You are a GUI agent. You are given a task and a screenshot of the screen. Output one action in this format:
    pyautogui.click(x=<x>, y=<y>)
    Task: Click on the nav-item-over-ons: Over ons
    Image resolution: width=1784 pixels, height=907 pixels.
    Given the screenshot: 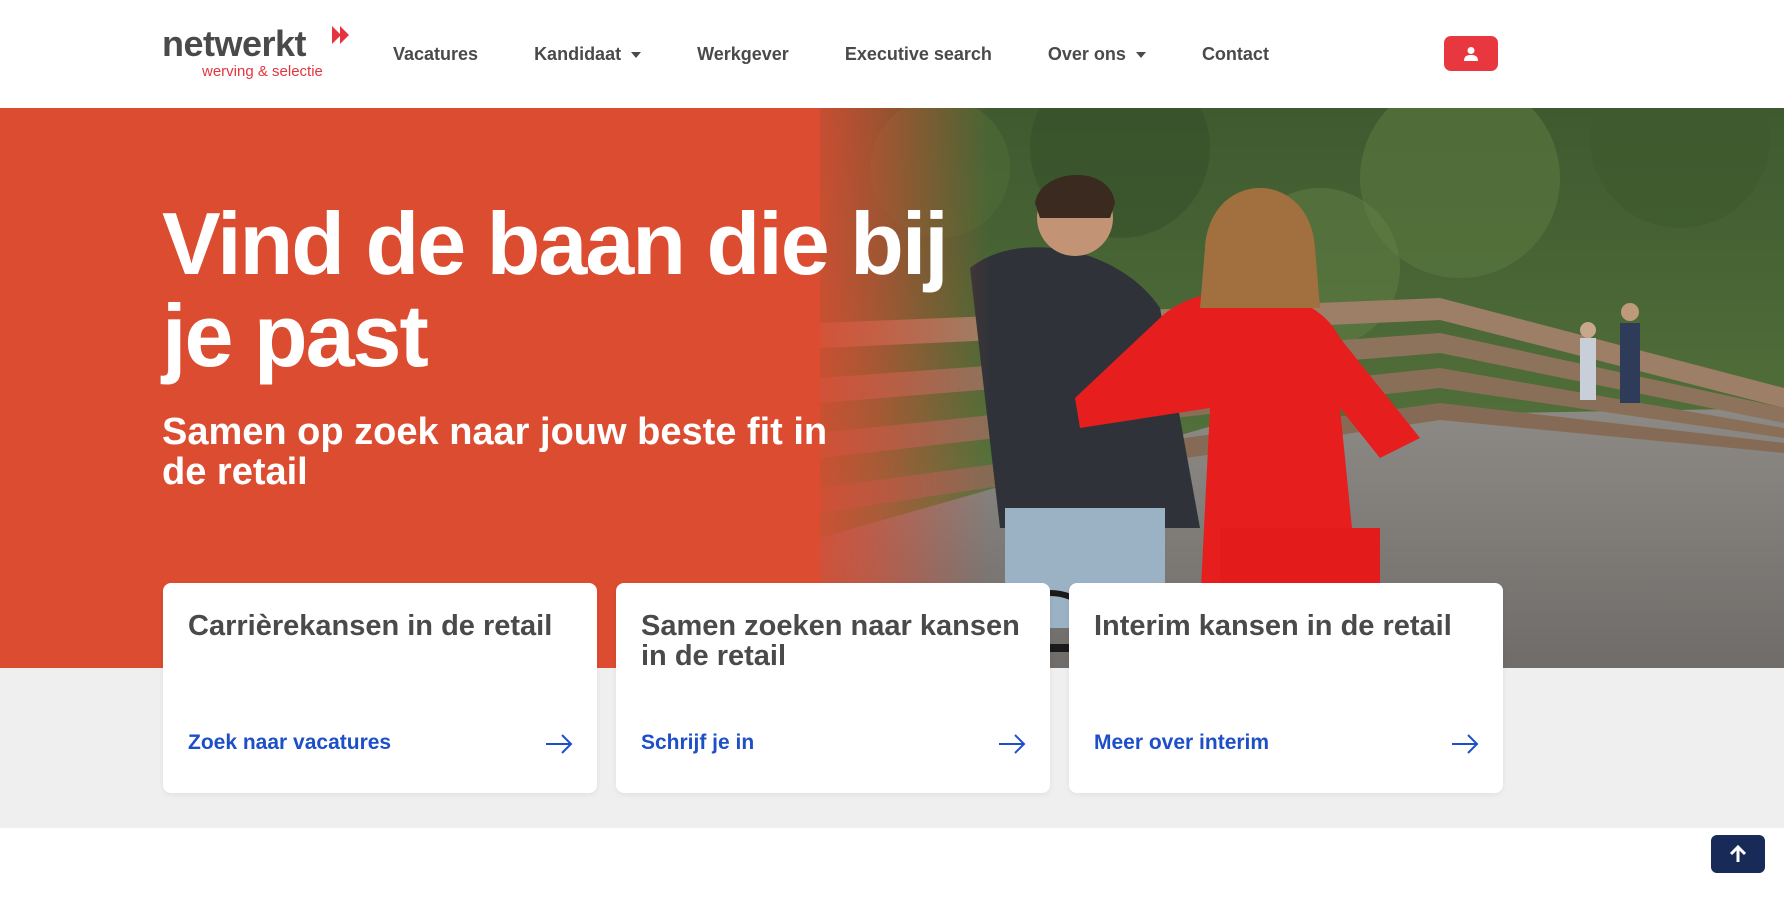 What is the action you would take?
    pyautogui.click(x=1097, y=54)
    